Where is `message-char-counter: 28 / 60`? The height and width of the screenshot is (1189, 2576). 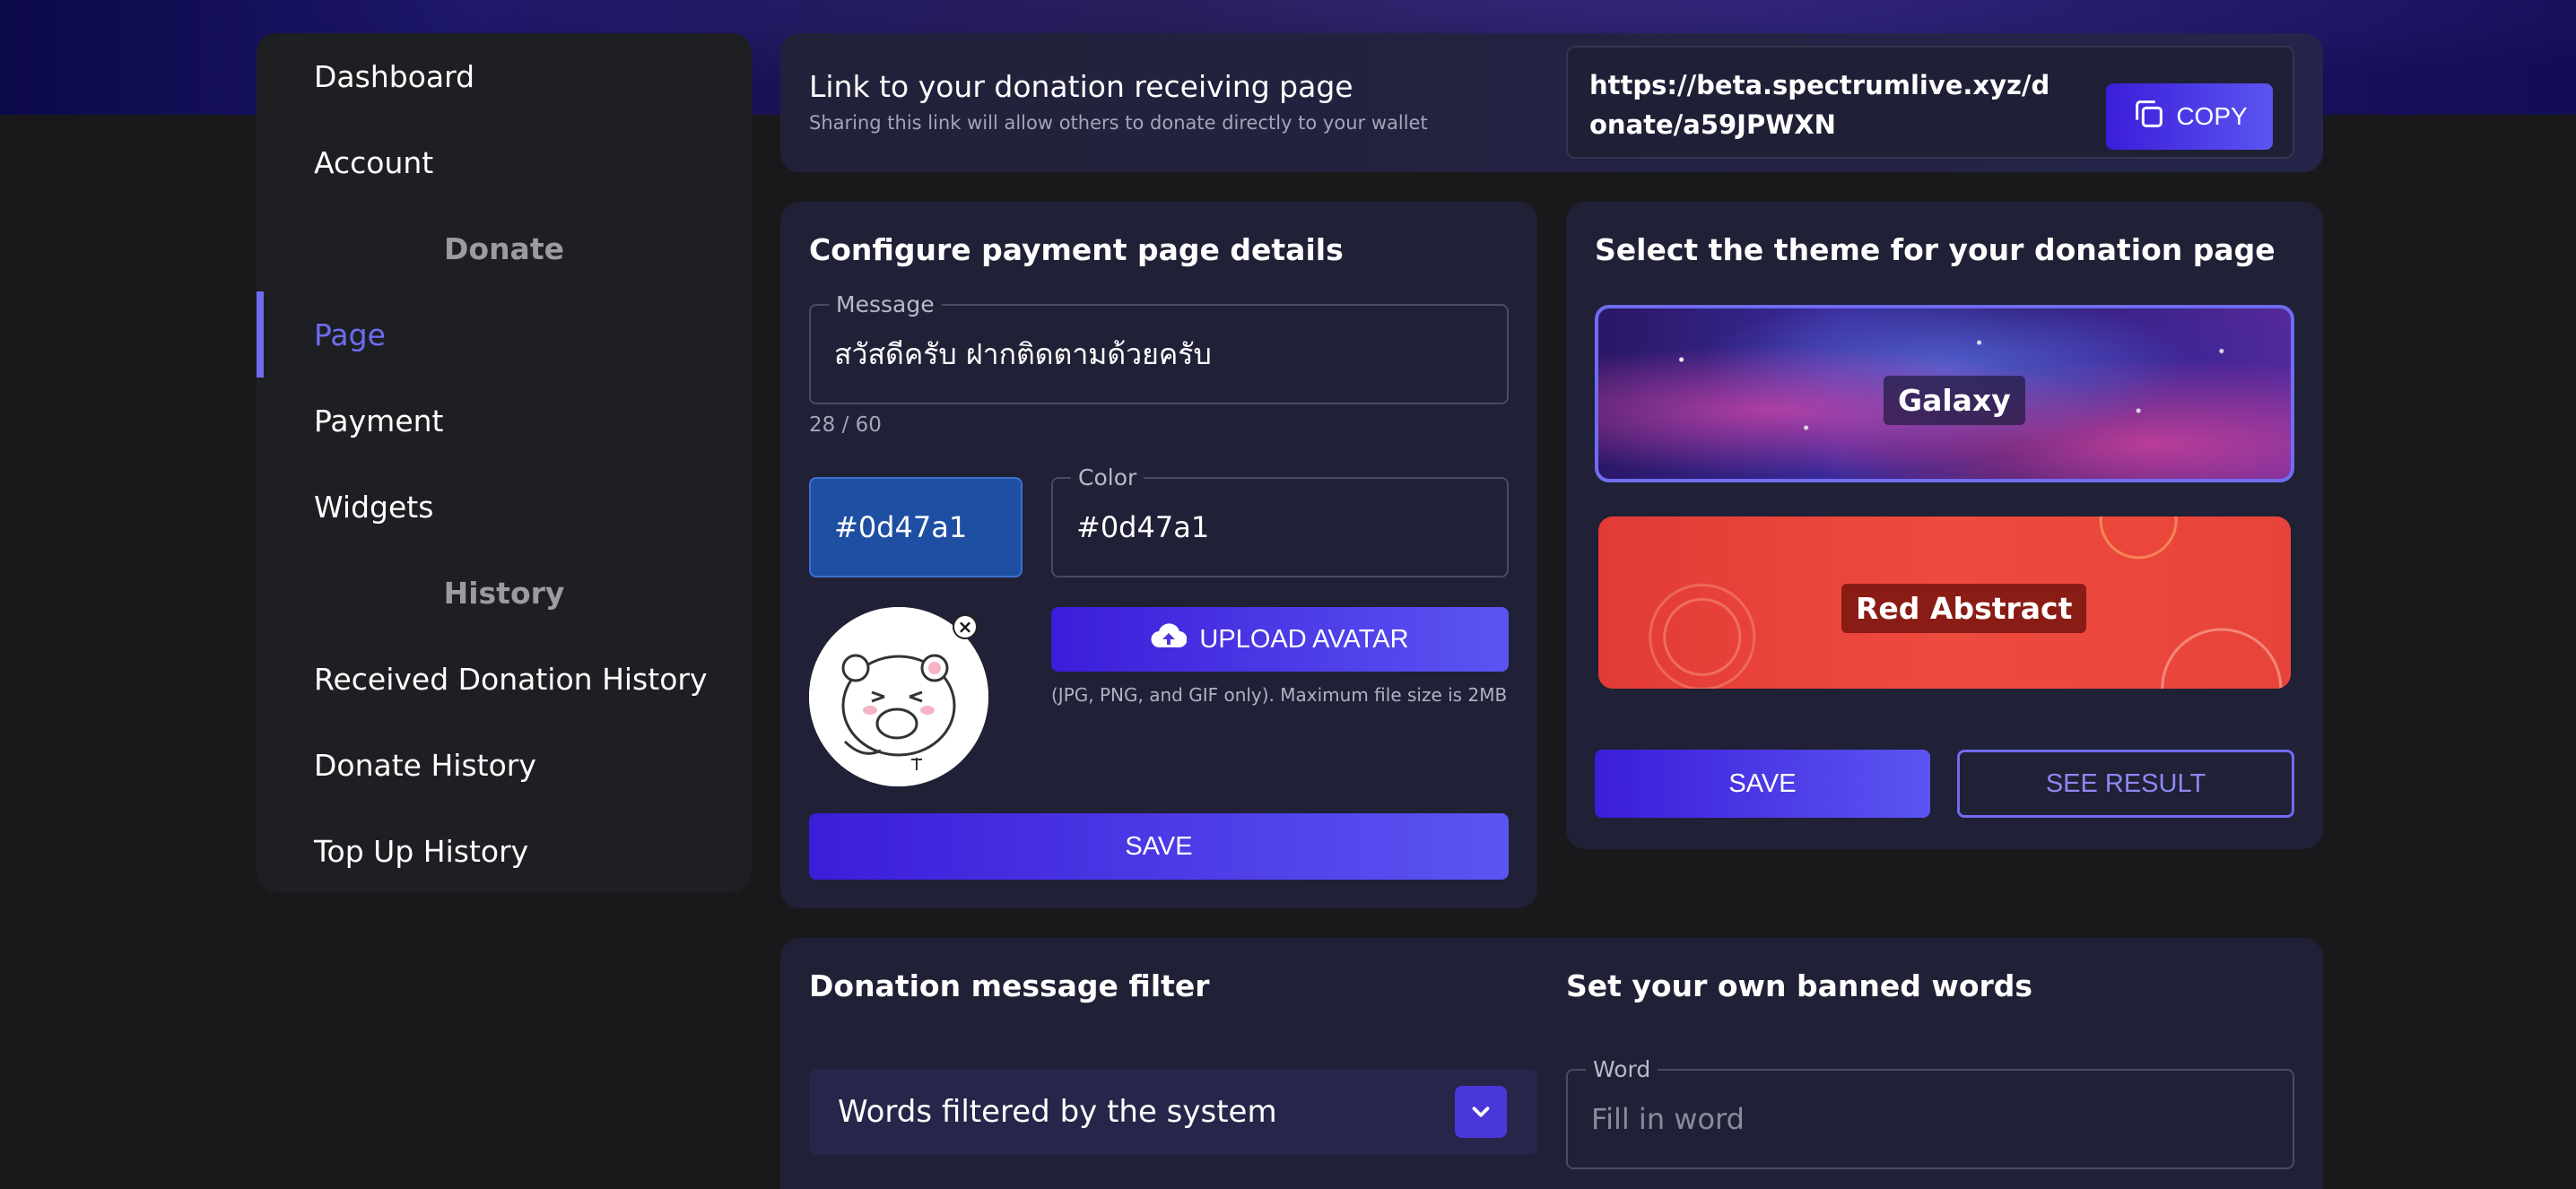
message-char-counter: 28 / 60 is located at coordinates (845, 425).